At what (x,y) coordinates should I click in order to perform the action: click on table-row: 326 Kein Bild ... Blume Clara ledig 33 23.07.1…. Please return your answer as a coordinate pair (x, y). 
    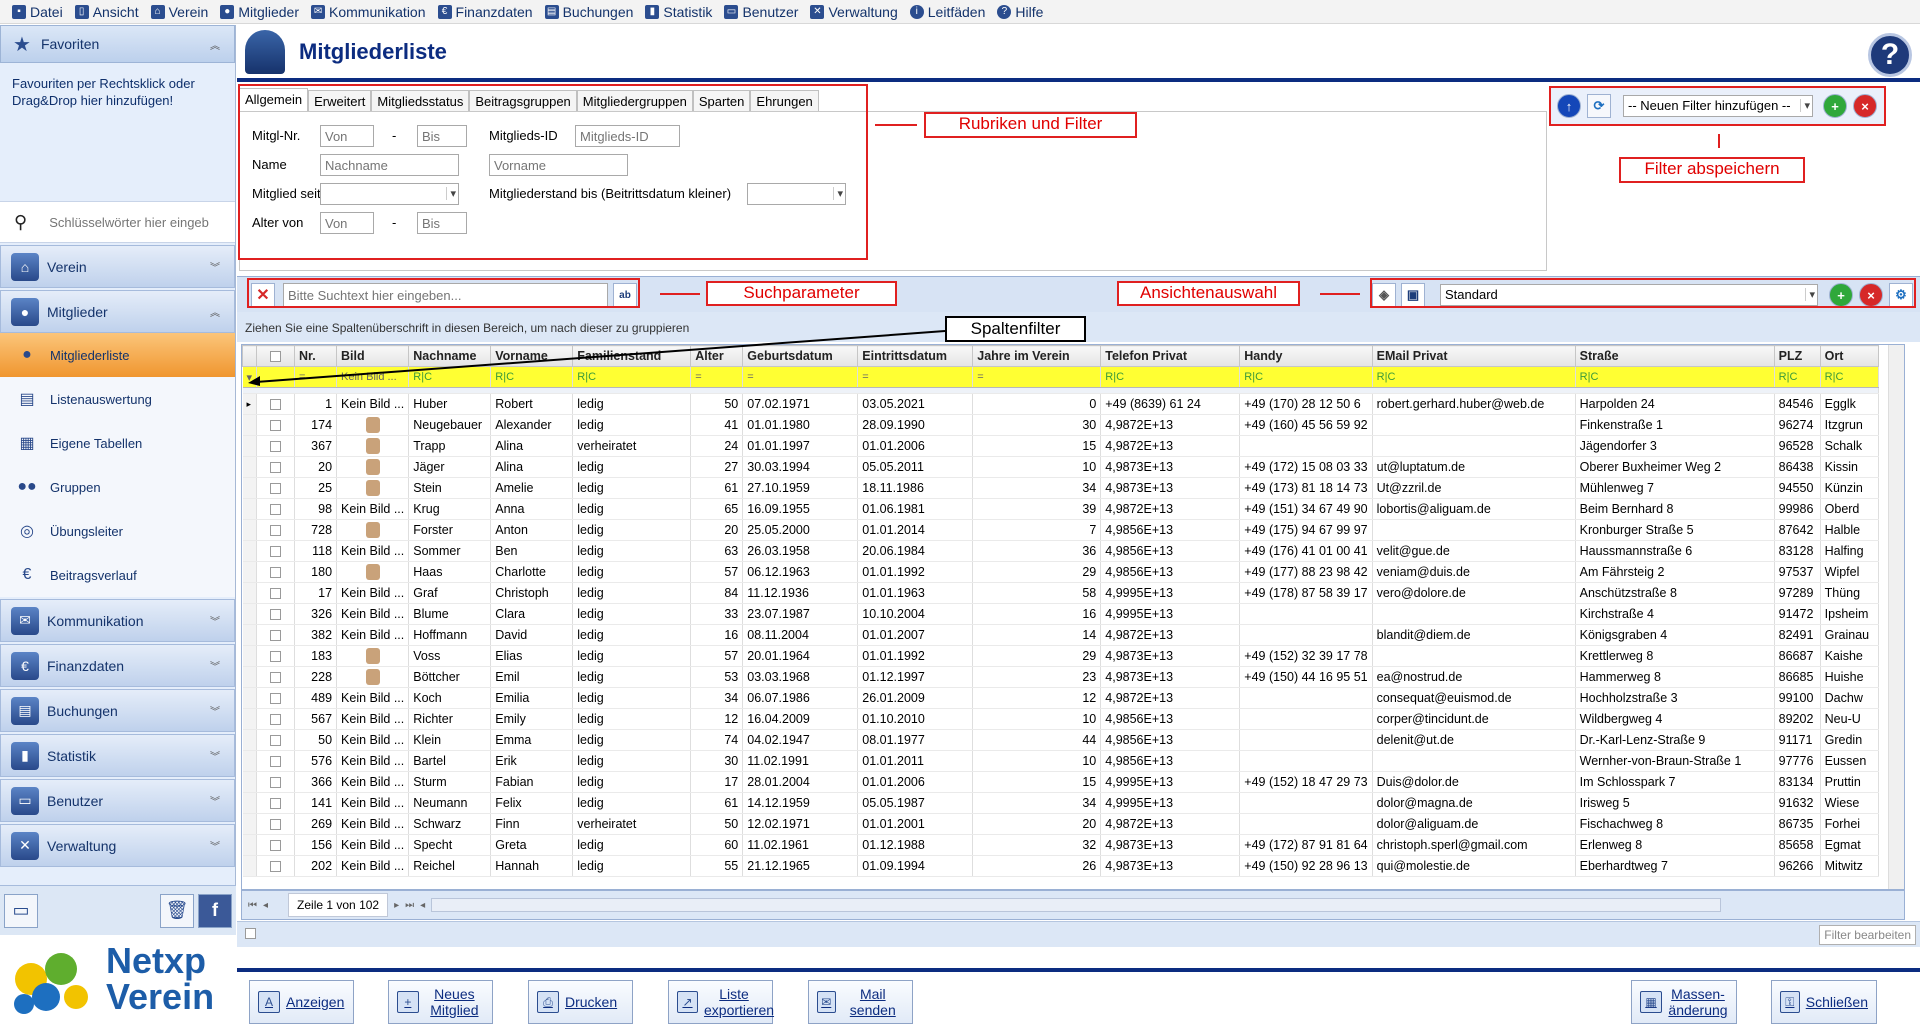
    Looking at the image, I should click on (1060, 614).